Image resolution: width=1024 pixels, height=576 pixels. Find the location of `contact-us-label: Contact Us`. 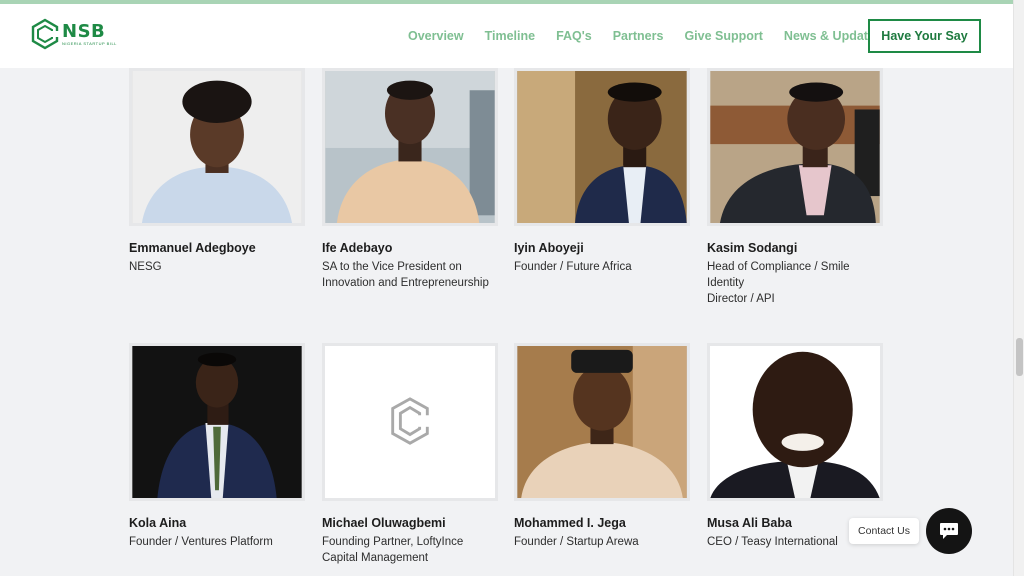

contact-us-label: Contact Us is located at coordinates (884, 531).